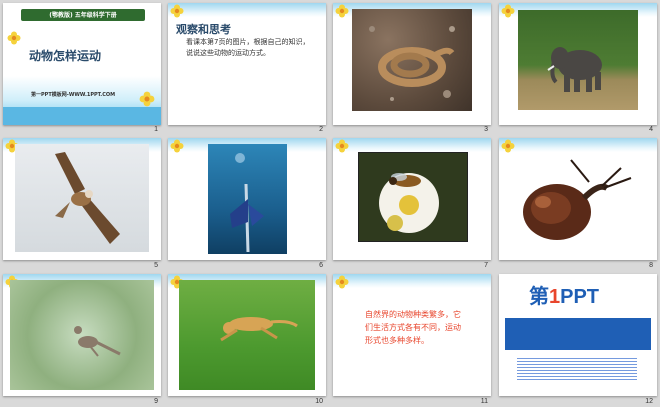 This screenshot has height=407, width=660. What do you see at coordinates (486, 129) in the screenshot?
I see `slide-number: 3` at bounding box center [486, 129].